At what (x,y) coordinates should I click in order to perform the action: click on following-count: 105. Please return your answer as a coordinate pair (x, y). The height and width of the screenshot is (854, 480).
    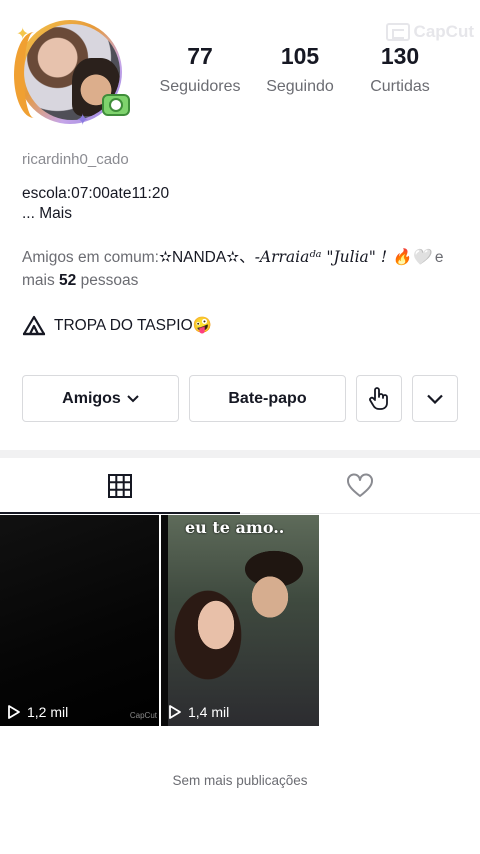
    Looking at the image, I should click on (300, 56).